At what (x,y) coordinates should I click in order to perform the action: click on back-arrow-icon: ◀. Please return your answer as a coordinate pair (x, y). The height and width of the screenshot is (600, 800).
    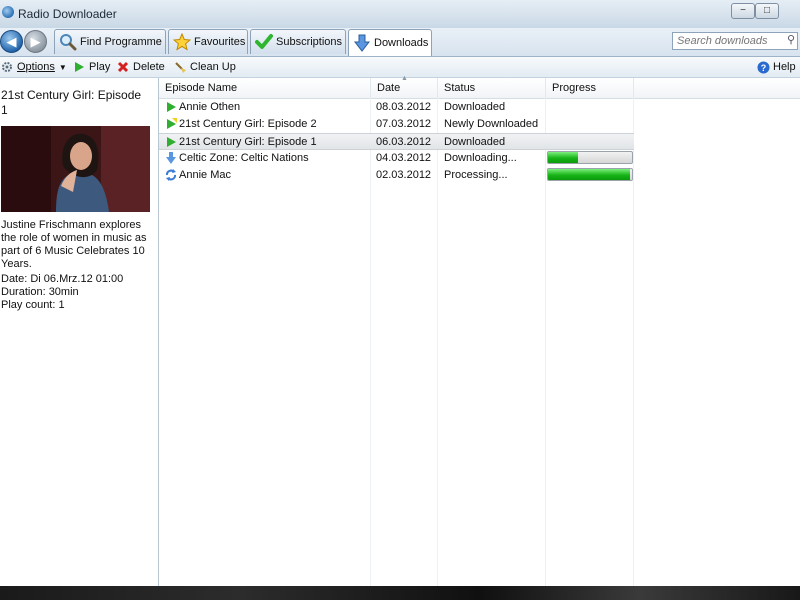
    Looking at the image, I should click on (11, 41).